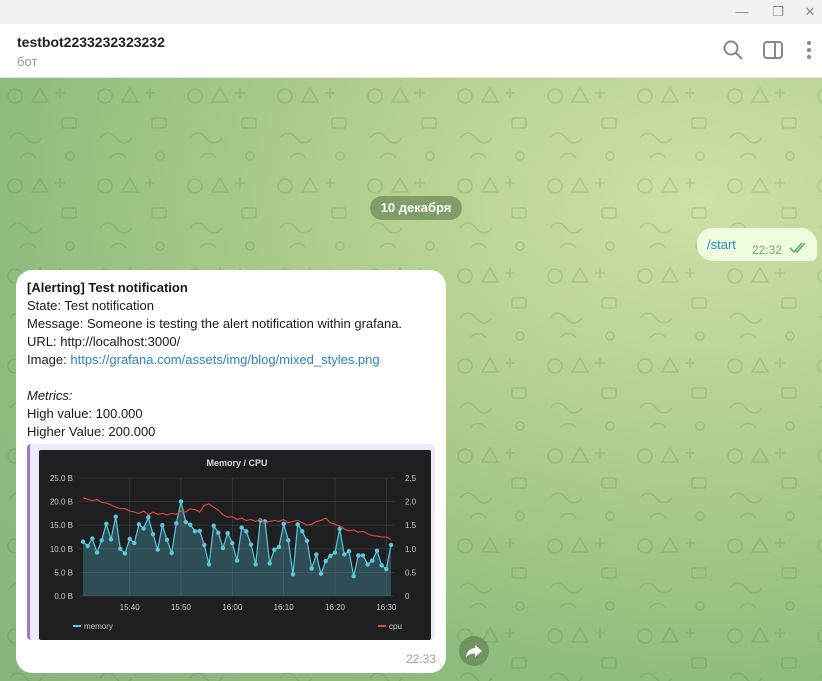 Image resolution: width=822 pixels, height=681 pixels. What do you see at coordinates (61, 525) in the screenshot?
I see `y-left-tick-label: 15.0 B` at bounding box center [61, 525].